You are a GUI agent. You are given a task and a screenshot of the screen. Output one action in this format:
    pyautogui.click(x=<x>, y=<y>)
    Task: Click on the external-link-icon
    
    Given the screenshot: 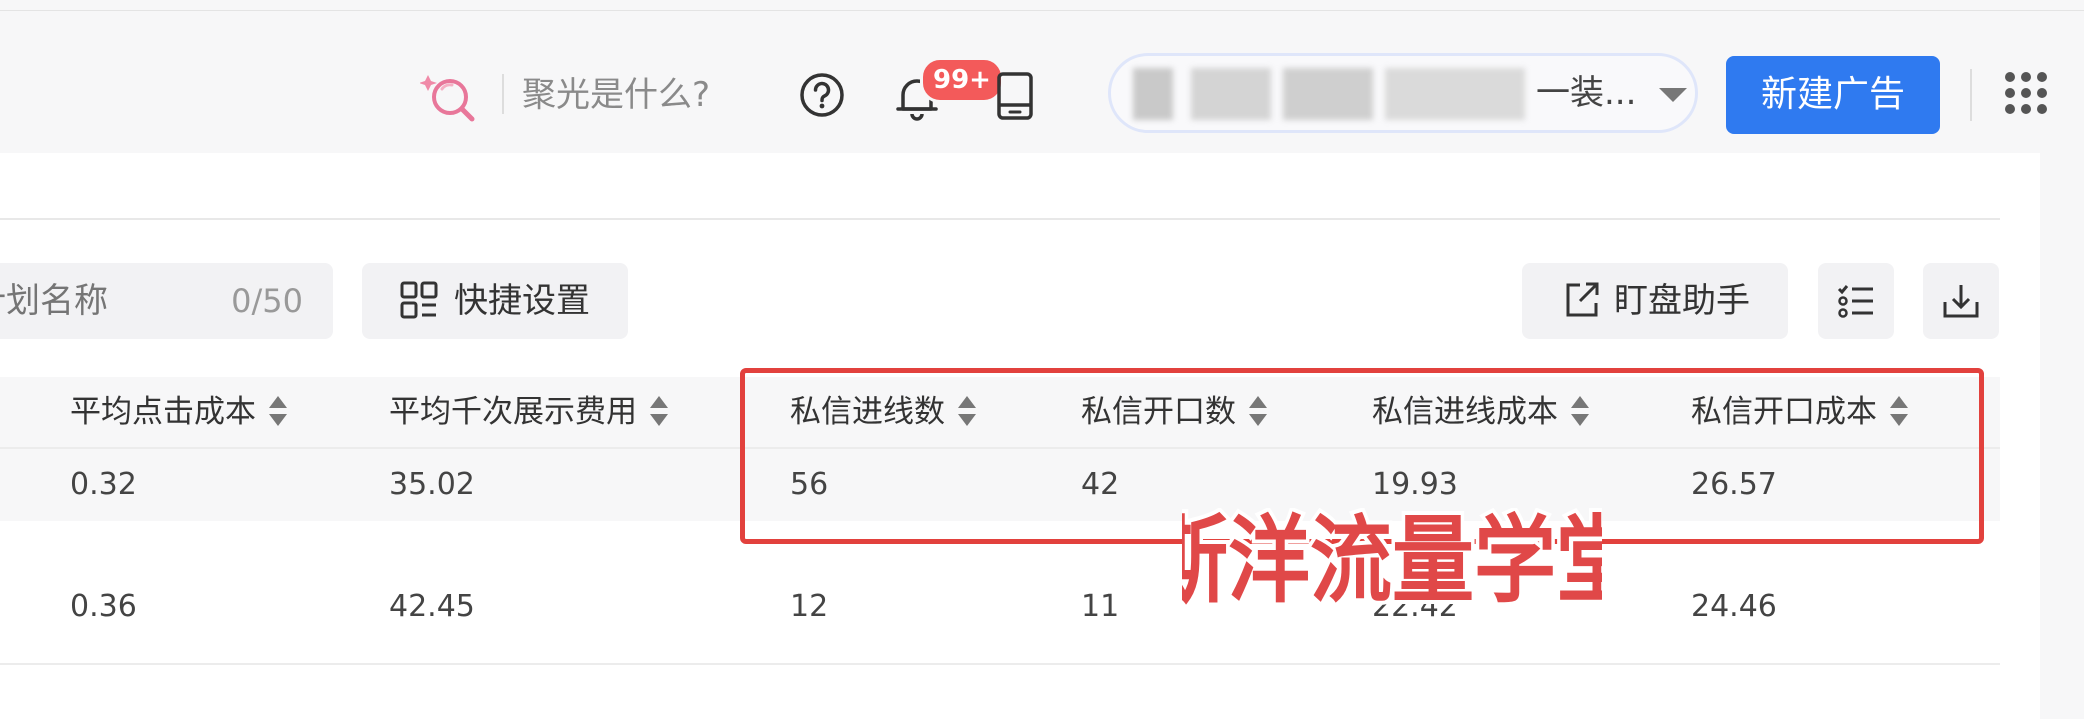 What is the action you would take?
    pyautogui.click(x=1582, y=299)
    